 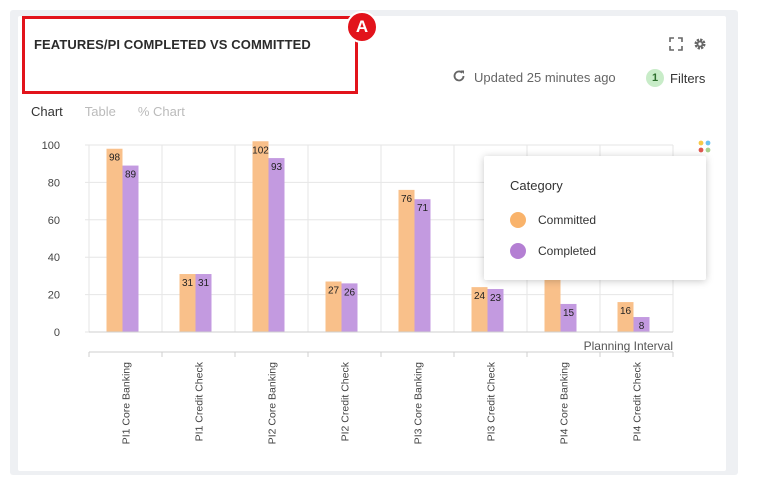 What do you see at coordinates (334, 291) in the screenshot?
I see `bar-data-label: 27` at bounding box center [334, 291].